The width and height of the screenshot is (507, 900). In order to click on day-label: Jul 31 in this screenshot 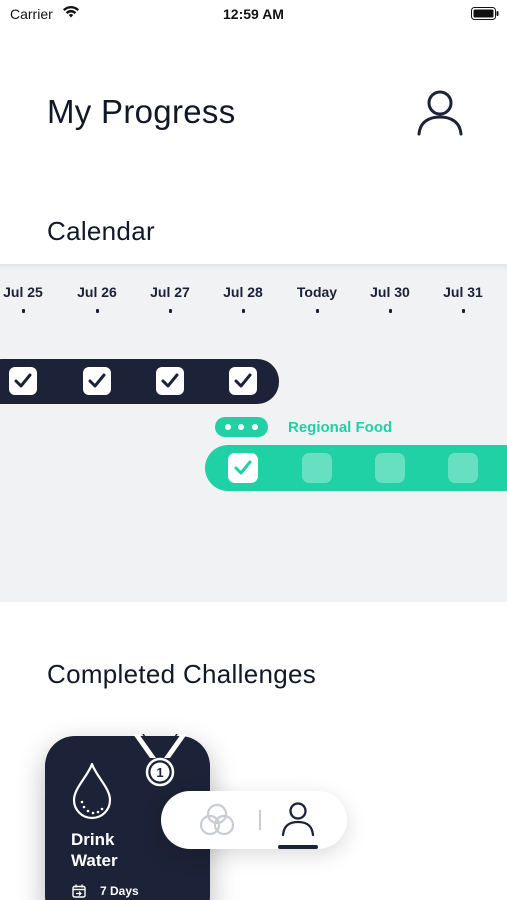, I will do `click(463, 292)`.